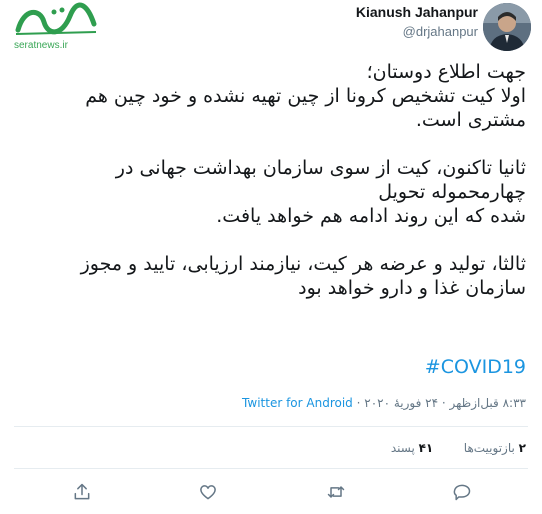 This screenshot has height=514, width=542. Describe the element at coordinates (452, 192) in the screenshot. I see `tweet-line: چهارمحموله تحویل` at that location.